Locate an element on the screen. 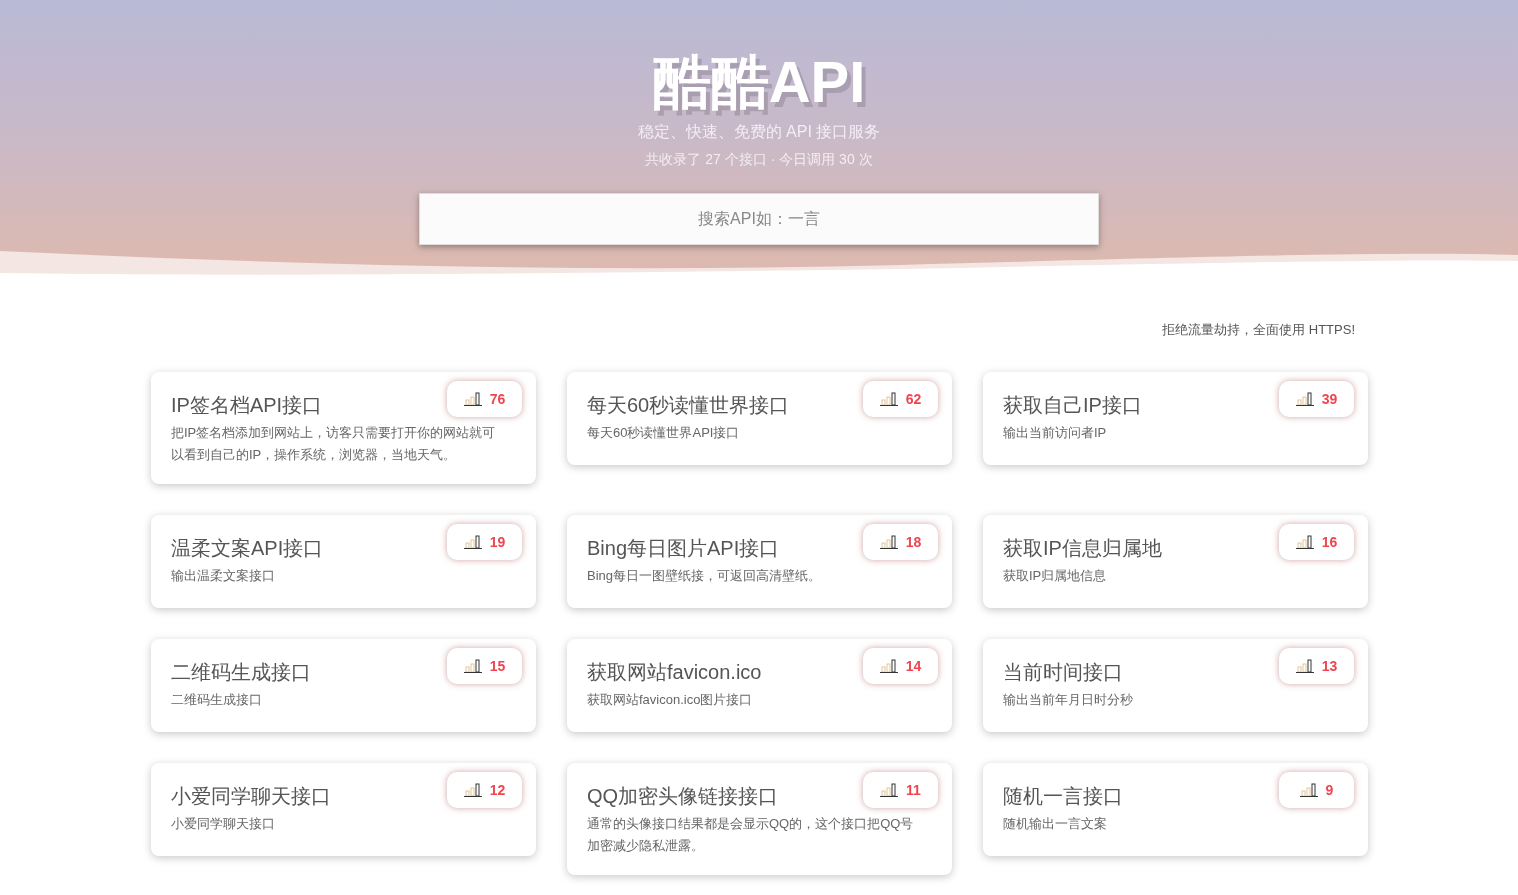 The width and height of the screenshot is (1518, 895). api-description: 输出温柔文案接口 is located at coordinates (223, 576).